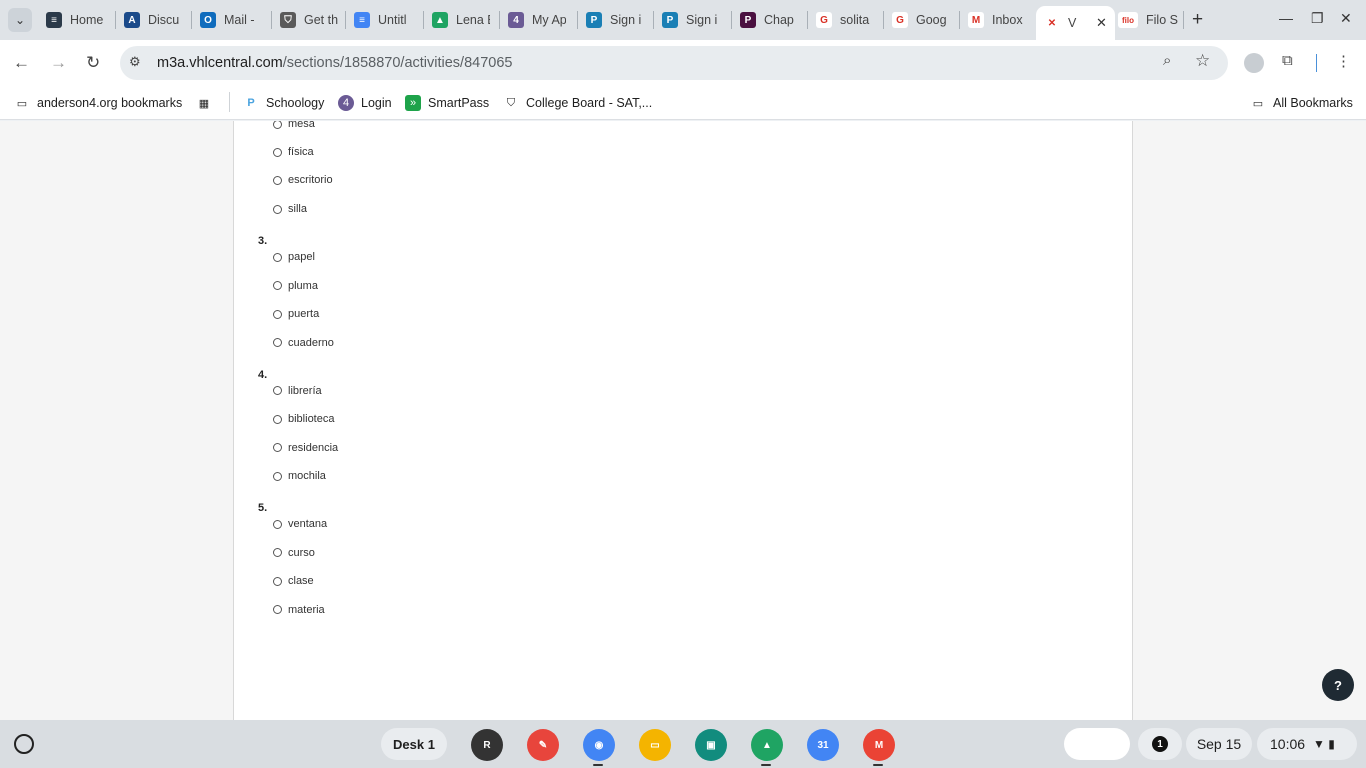 The height and width of the screenshot is (768, 1366). Describe the element at coordinates (1317, 18) in the screenshot. I see `restore-icon: ❐` at that location.